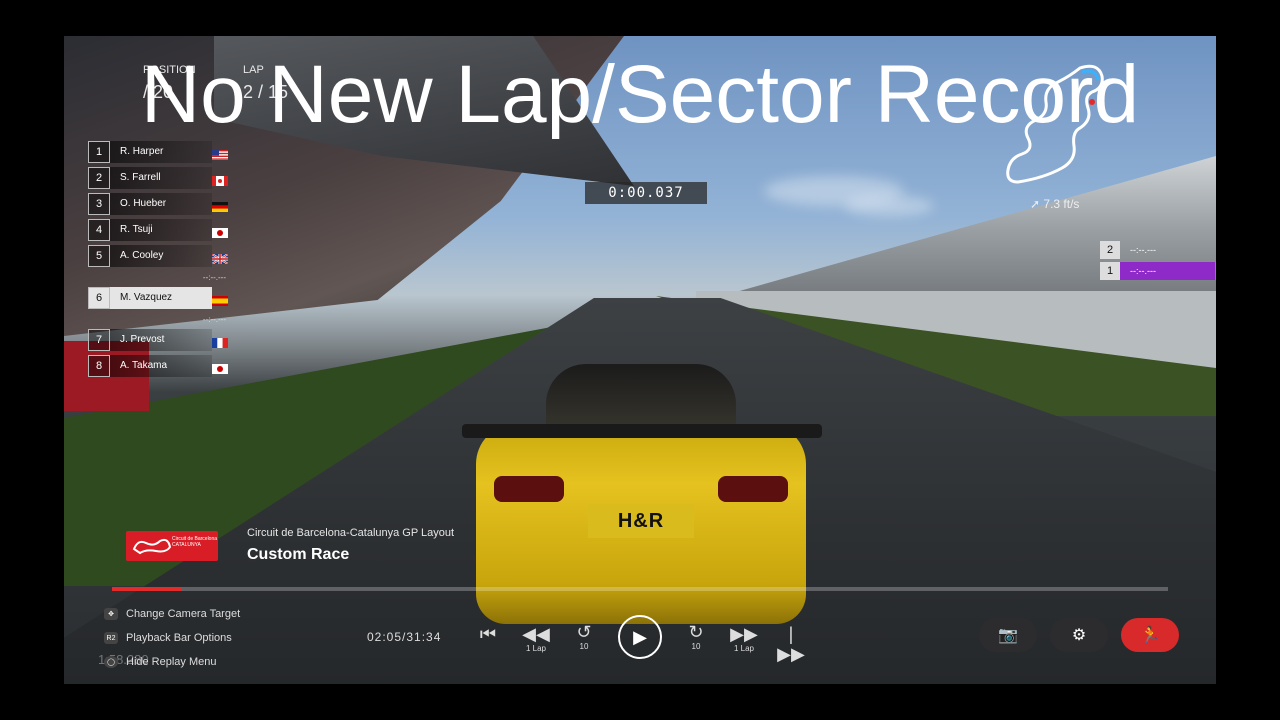 This screenshot has height=720, width=1280. What do you see at coordinates (99, 204) in the screenshot?
I see `leaderboard-position: 3` at bounding box center [99, 204].